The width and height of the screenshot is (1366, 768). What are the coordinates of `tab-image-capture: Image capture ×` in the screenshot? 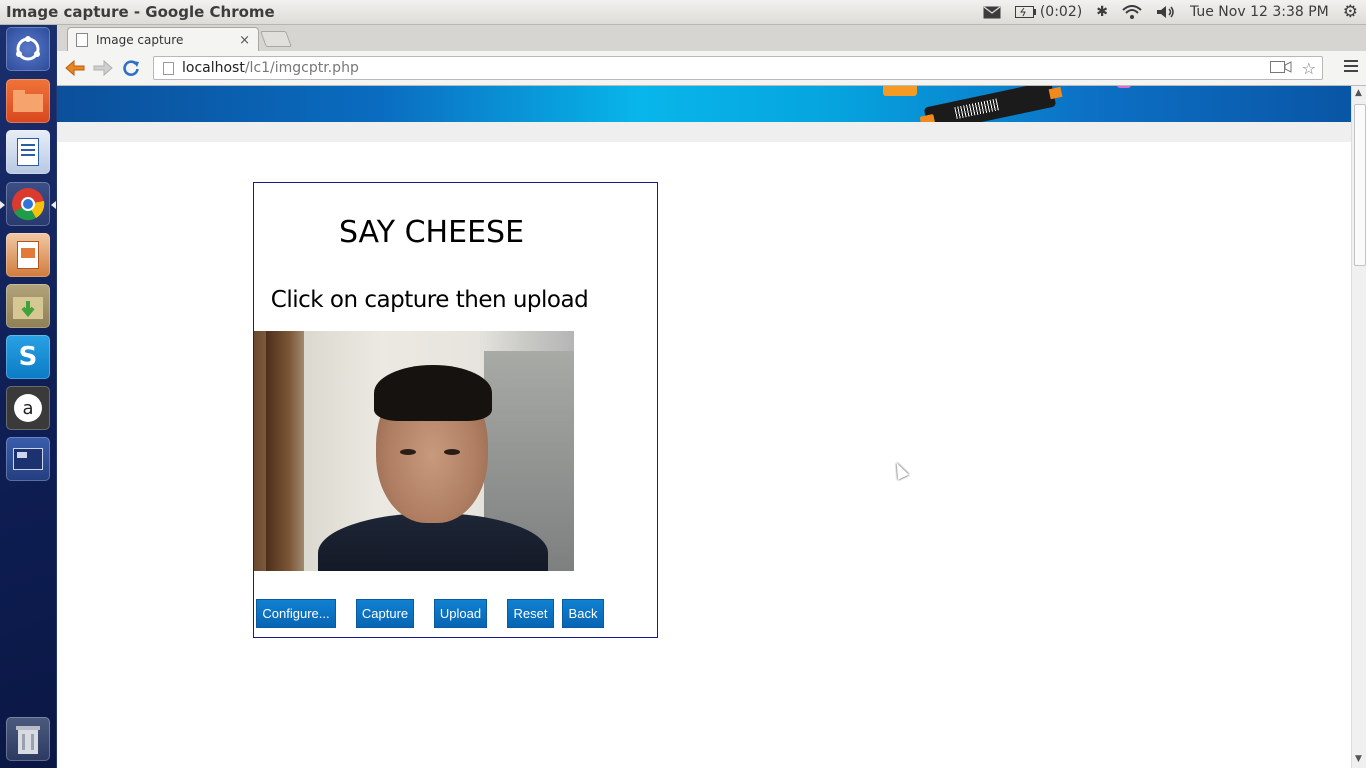 It's located at (163, 39).